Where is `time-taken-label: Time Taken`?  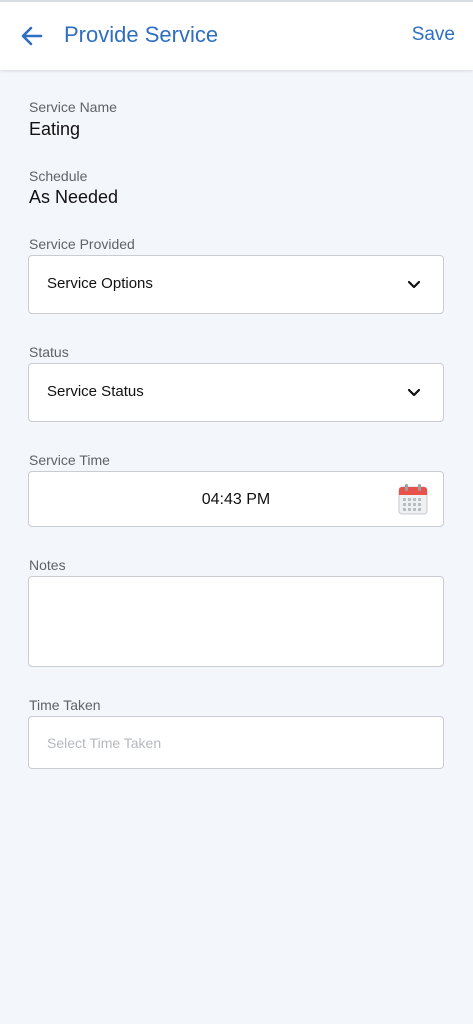 time-taken-label: Time Taken is located at coordinates (65, 705).